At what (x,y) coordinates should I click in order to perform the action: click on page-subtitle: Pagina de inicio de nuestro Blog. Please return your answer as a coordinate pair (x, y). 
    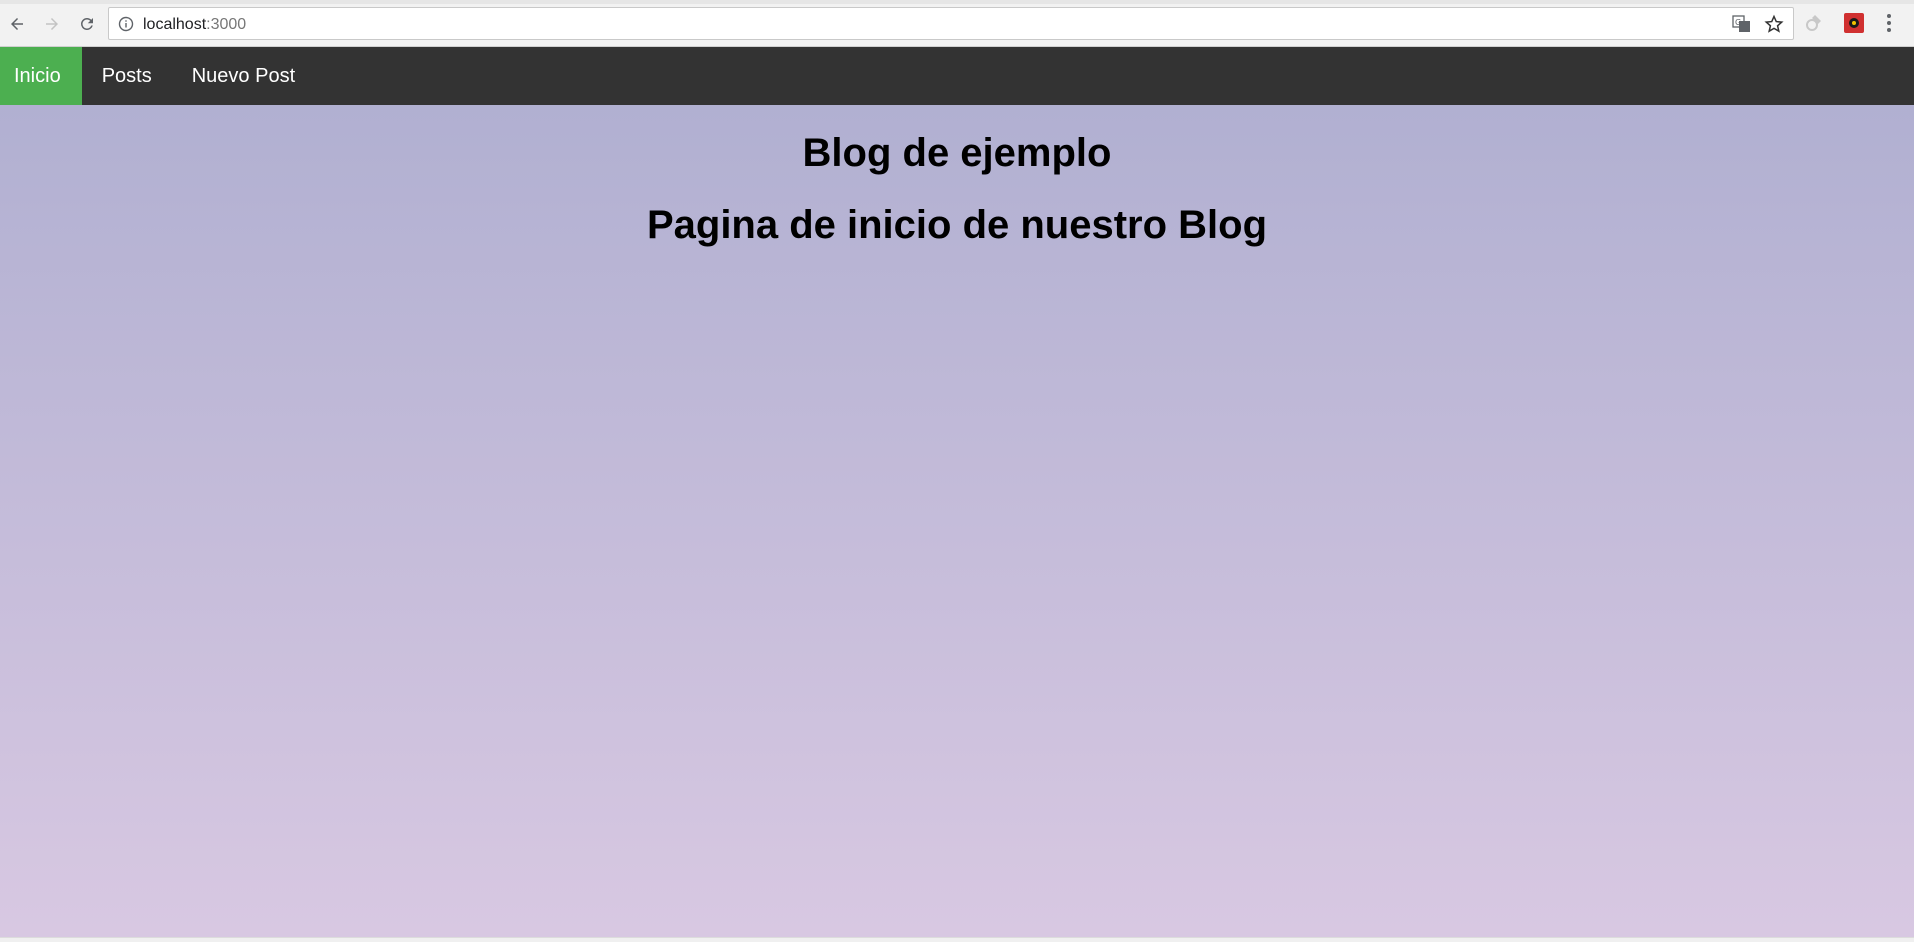
    Looking at the image, I should click on (957, 225).